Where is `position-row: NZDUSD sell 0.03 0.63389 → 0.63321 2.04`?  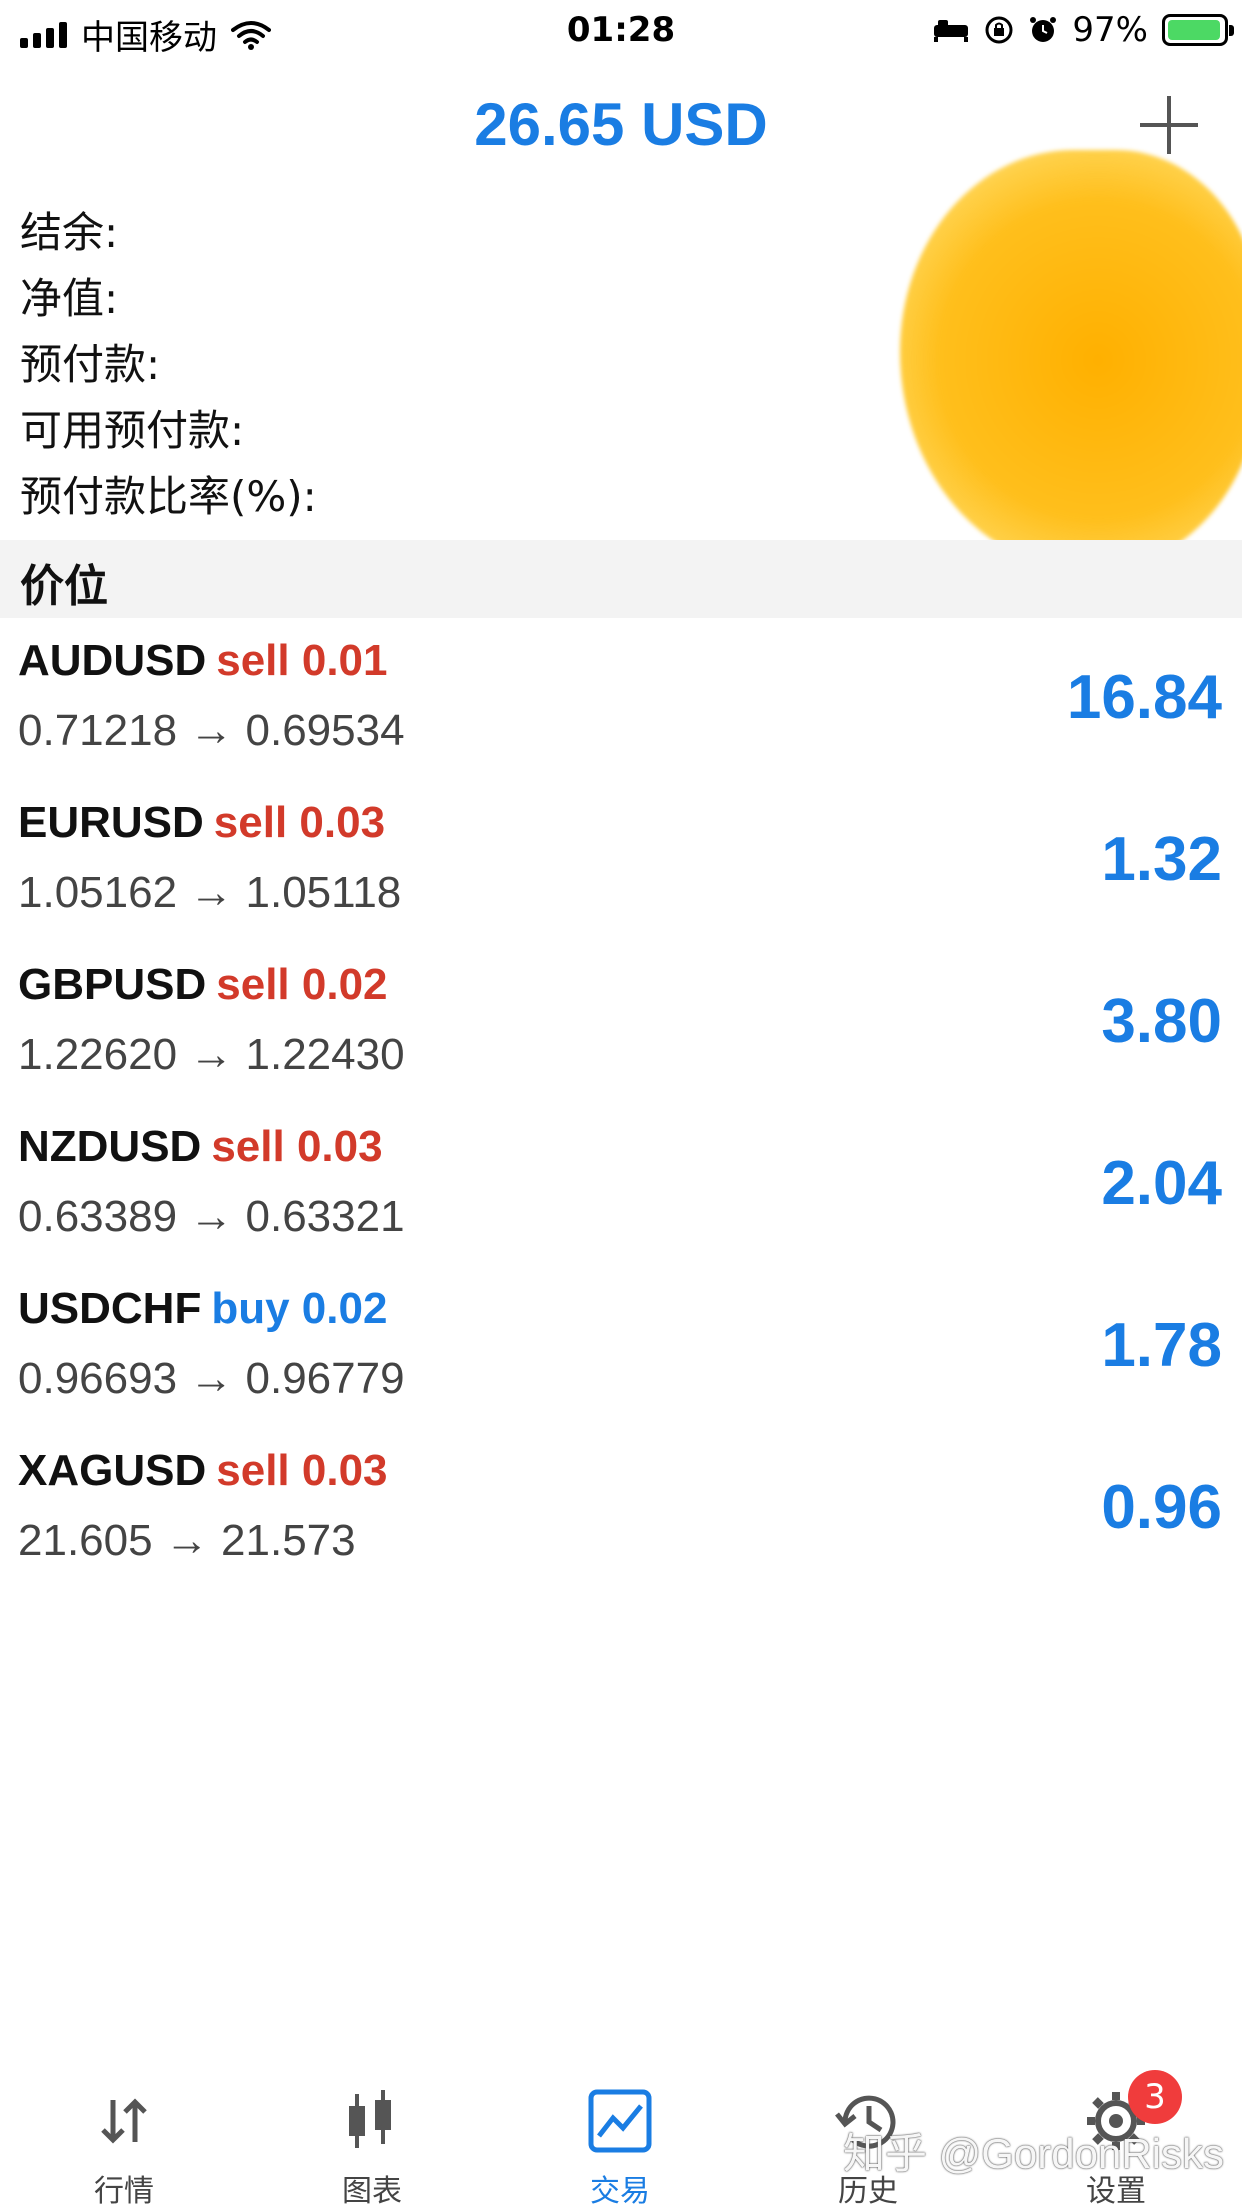
position-row: NZDUSD sell 0.03 0.63389 → 0.63321 2.04 is located at coordinates (621, 1195).